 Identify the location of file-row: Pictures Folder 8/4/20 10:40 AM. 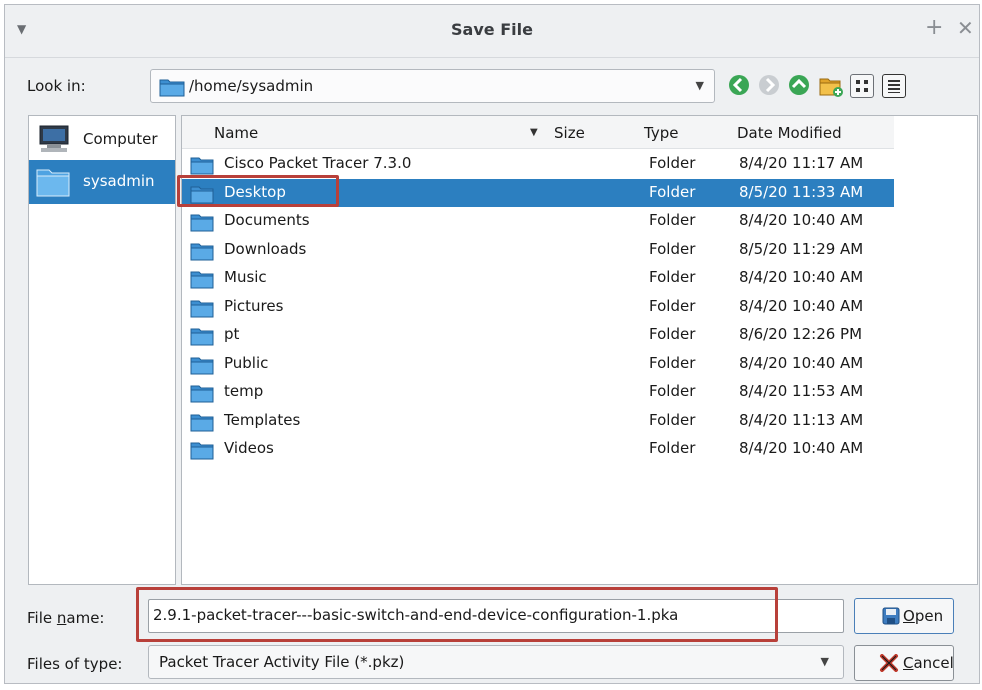
(538, 307).